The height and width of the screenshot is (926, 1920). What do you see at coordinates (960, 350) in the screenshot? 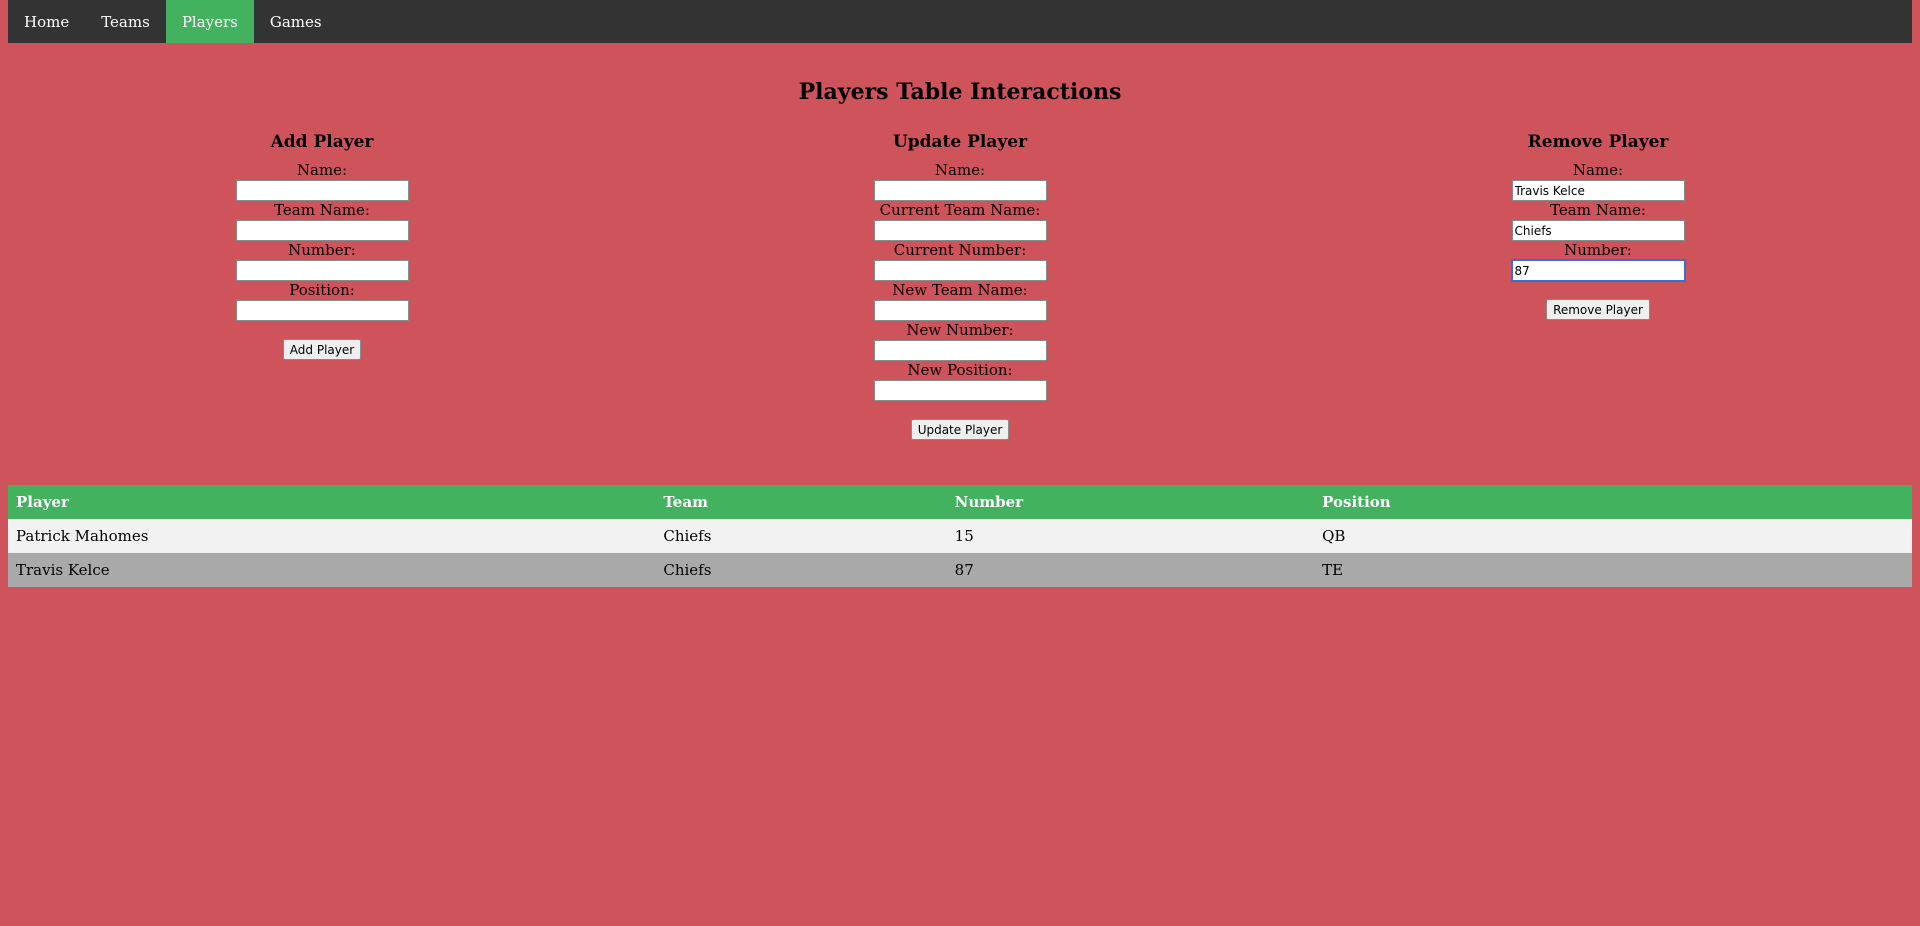
I see `update-new-number-input` at bounding box center [960, 350].